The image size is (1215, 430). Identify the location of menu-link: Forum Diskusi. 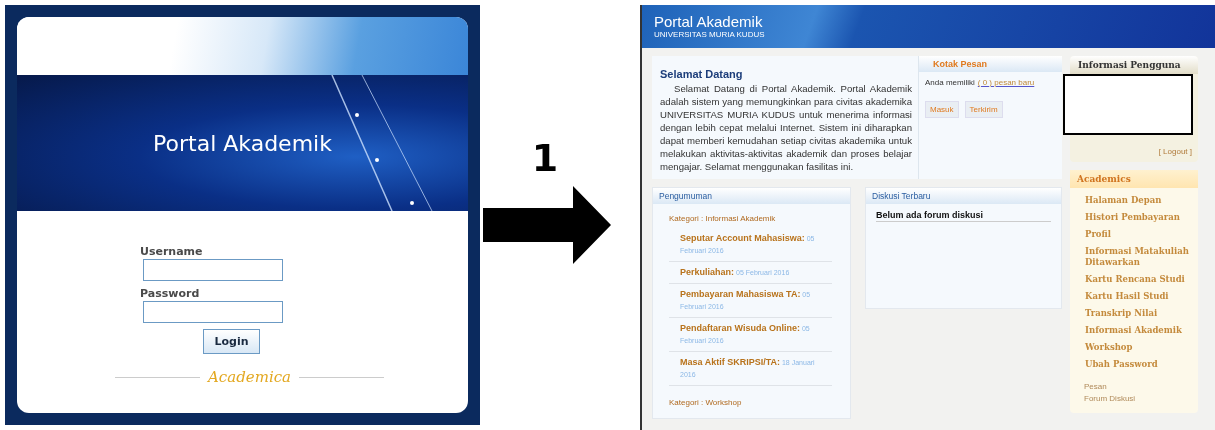
(1141, 398).